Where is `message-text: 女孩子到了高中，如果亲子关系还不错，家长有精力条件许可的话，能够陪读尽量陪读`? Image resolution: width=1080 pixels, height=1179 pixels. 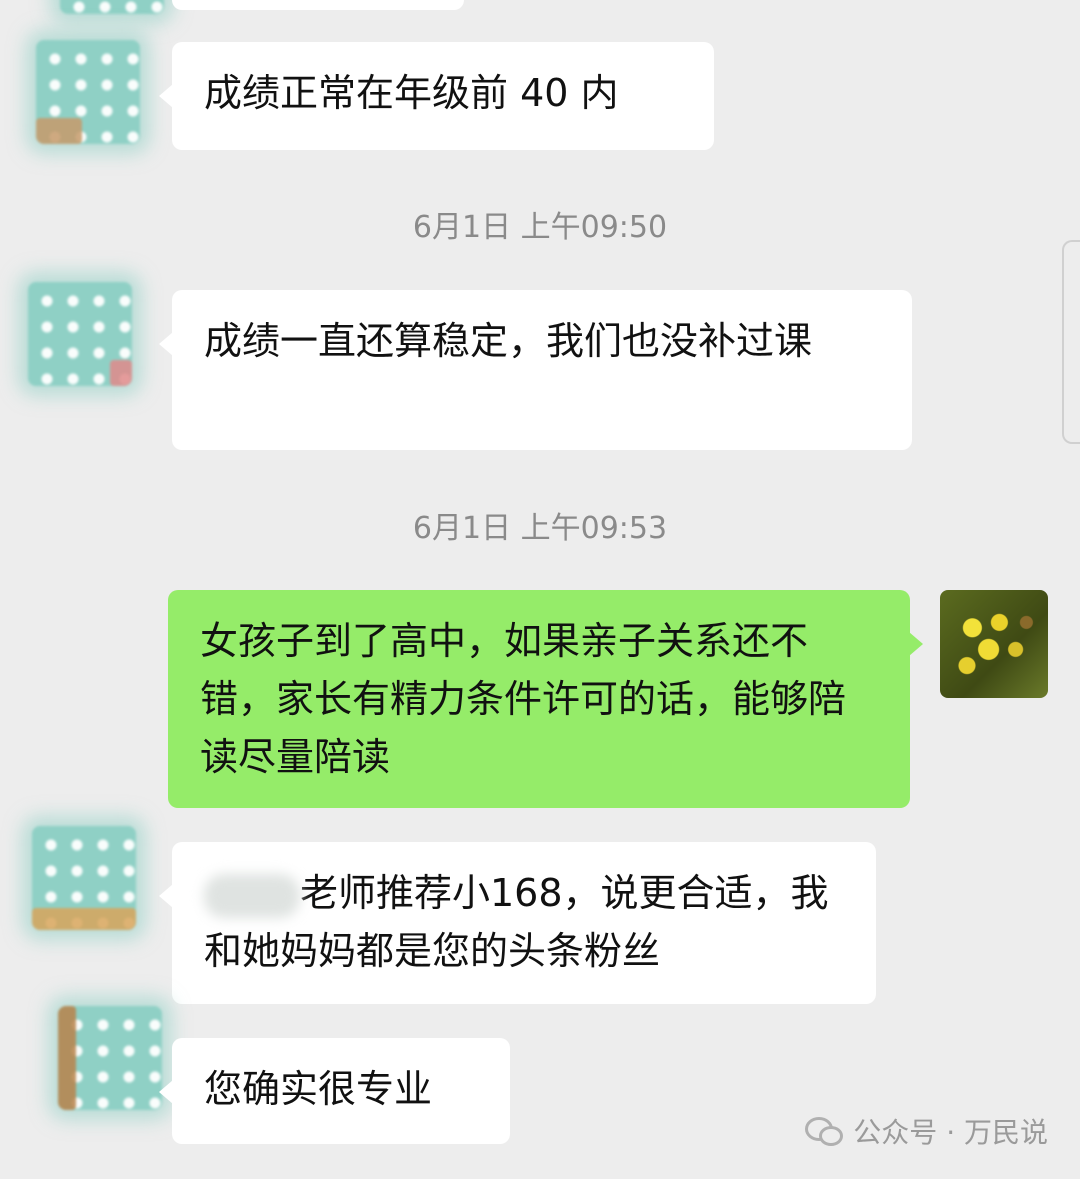
message-text: 女孩子到了高中，如果亲子关系还不错，家长有精力条件许可的话，能够陪读尽量陪读 is located at coordinates (523, 699).